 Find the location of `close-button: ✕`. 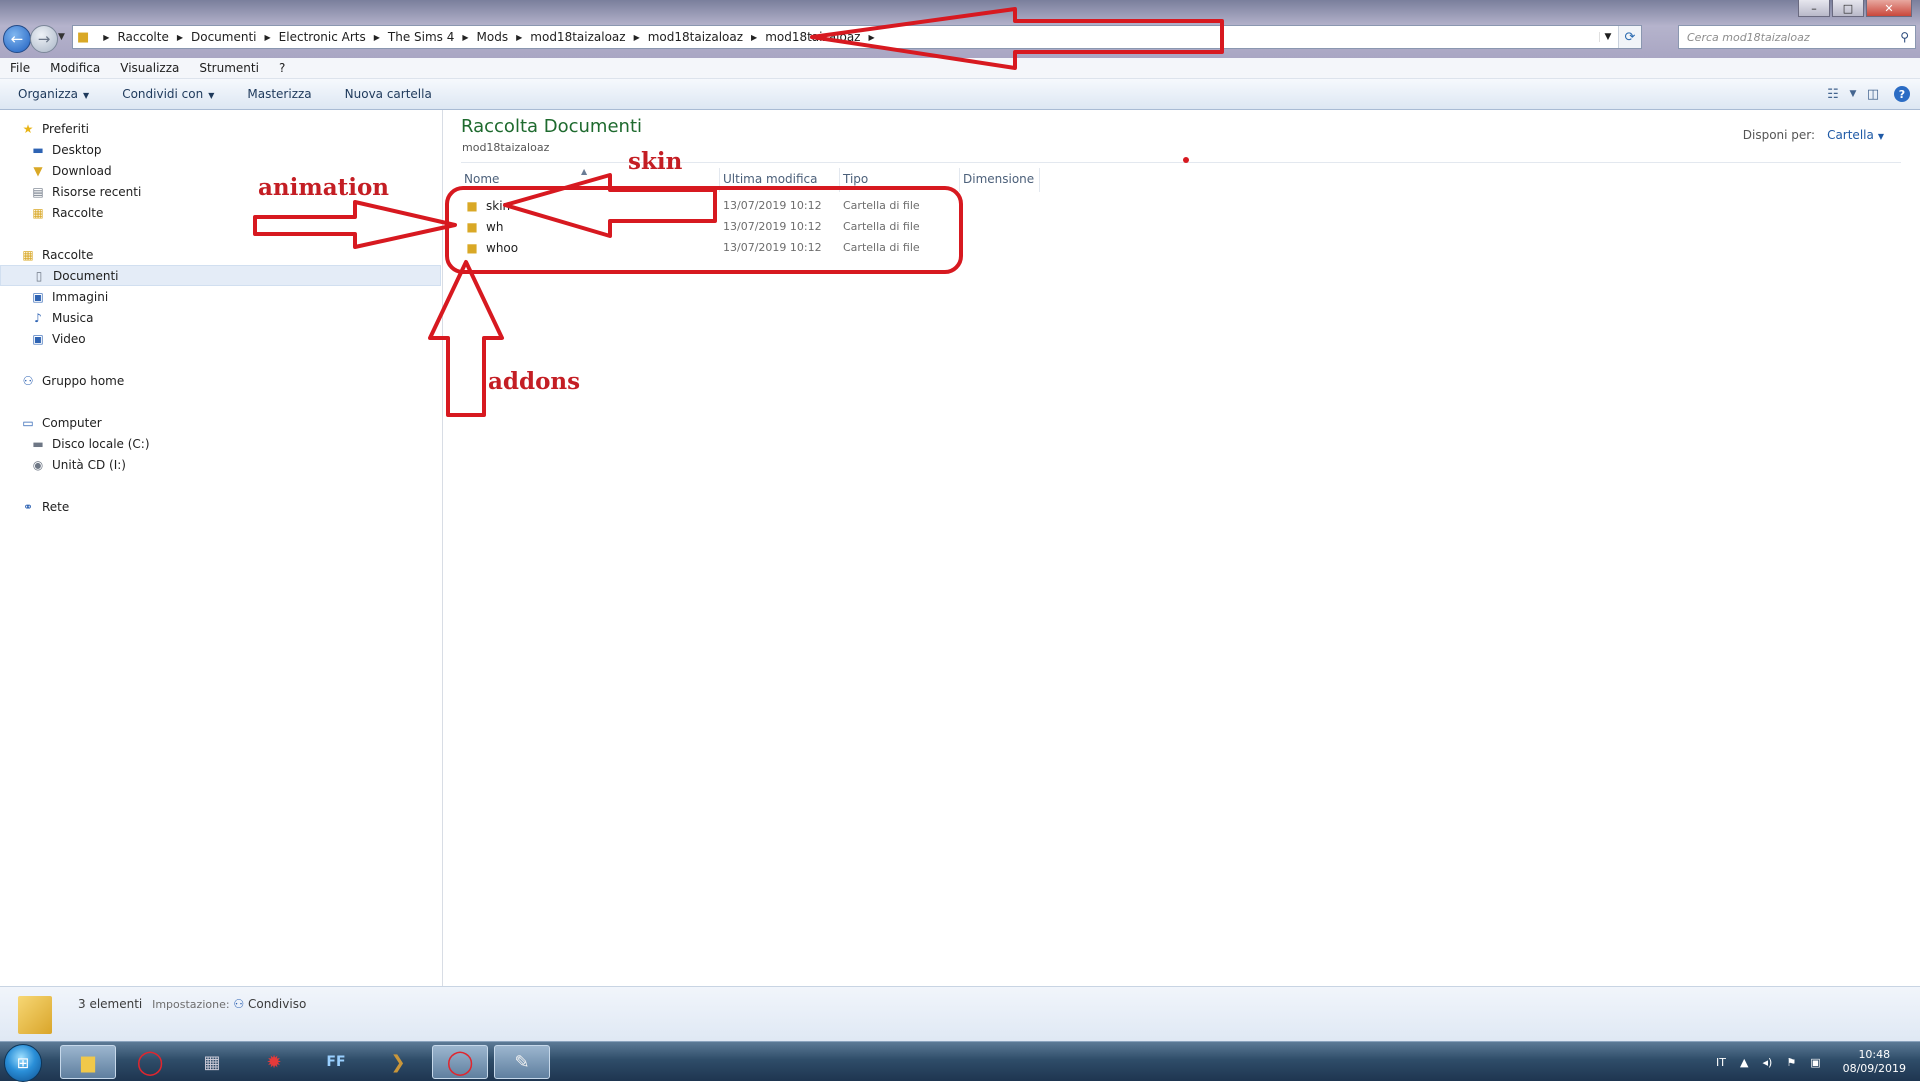

close-button: ✕ is located at coordinates (1889, 8).